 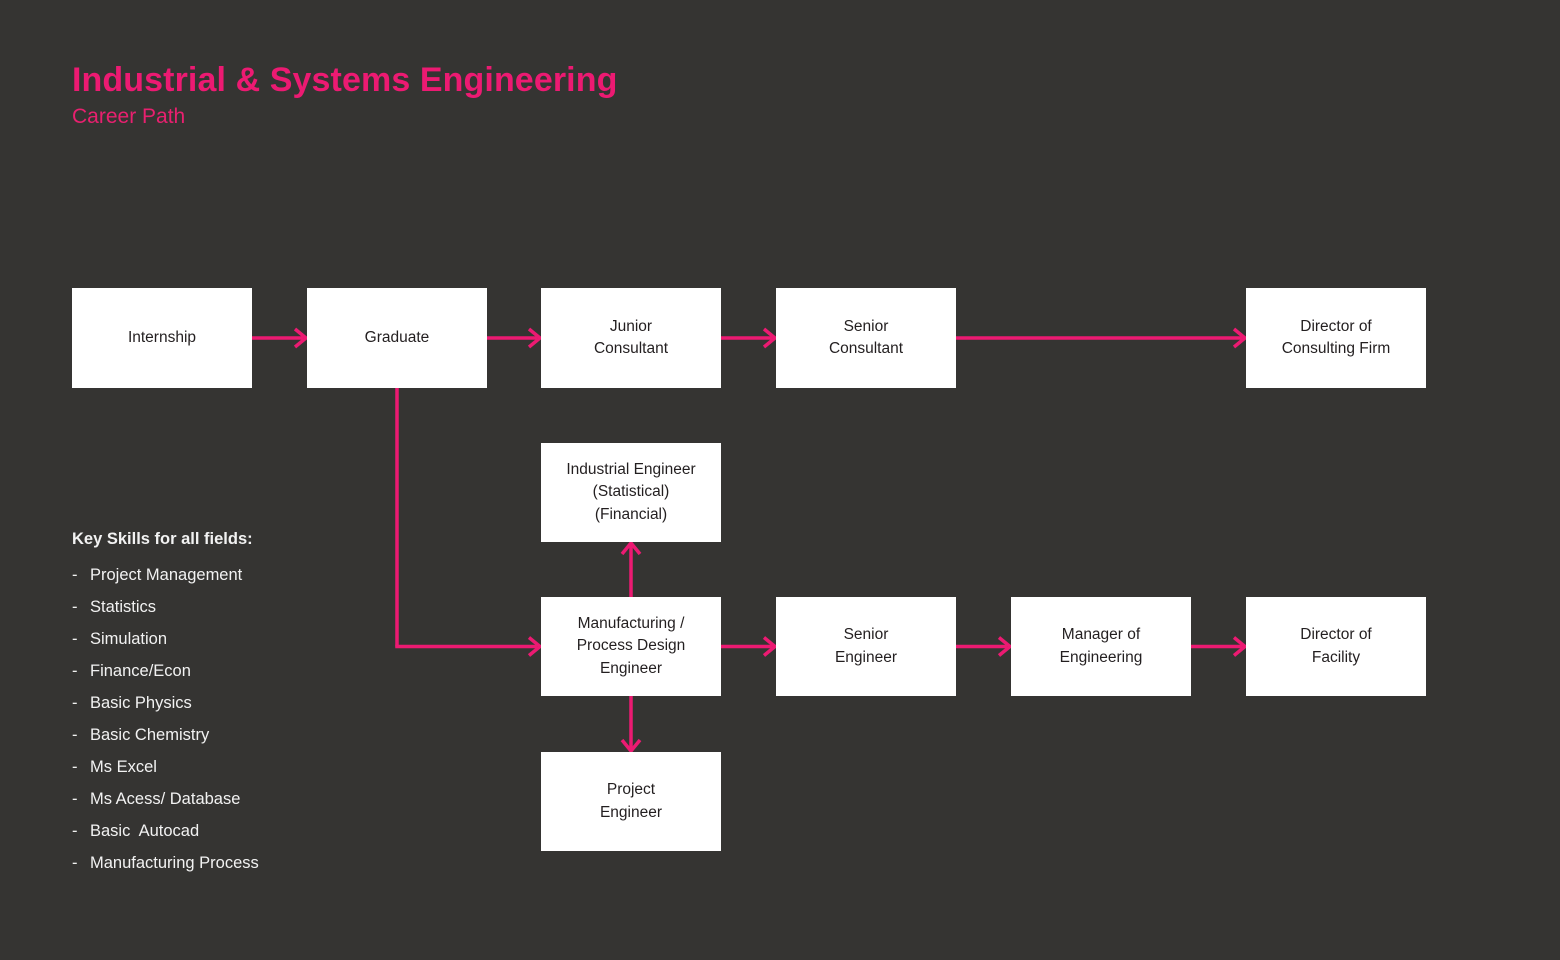 What do you see at coordinates (162, 539) in the screenshot?
I see `key-skills-heading: Key Skills for all fields:` at bounding box center [162, 539].